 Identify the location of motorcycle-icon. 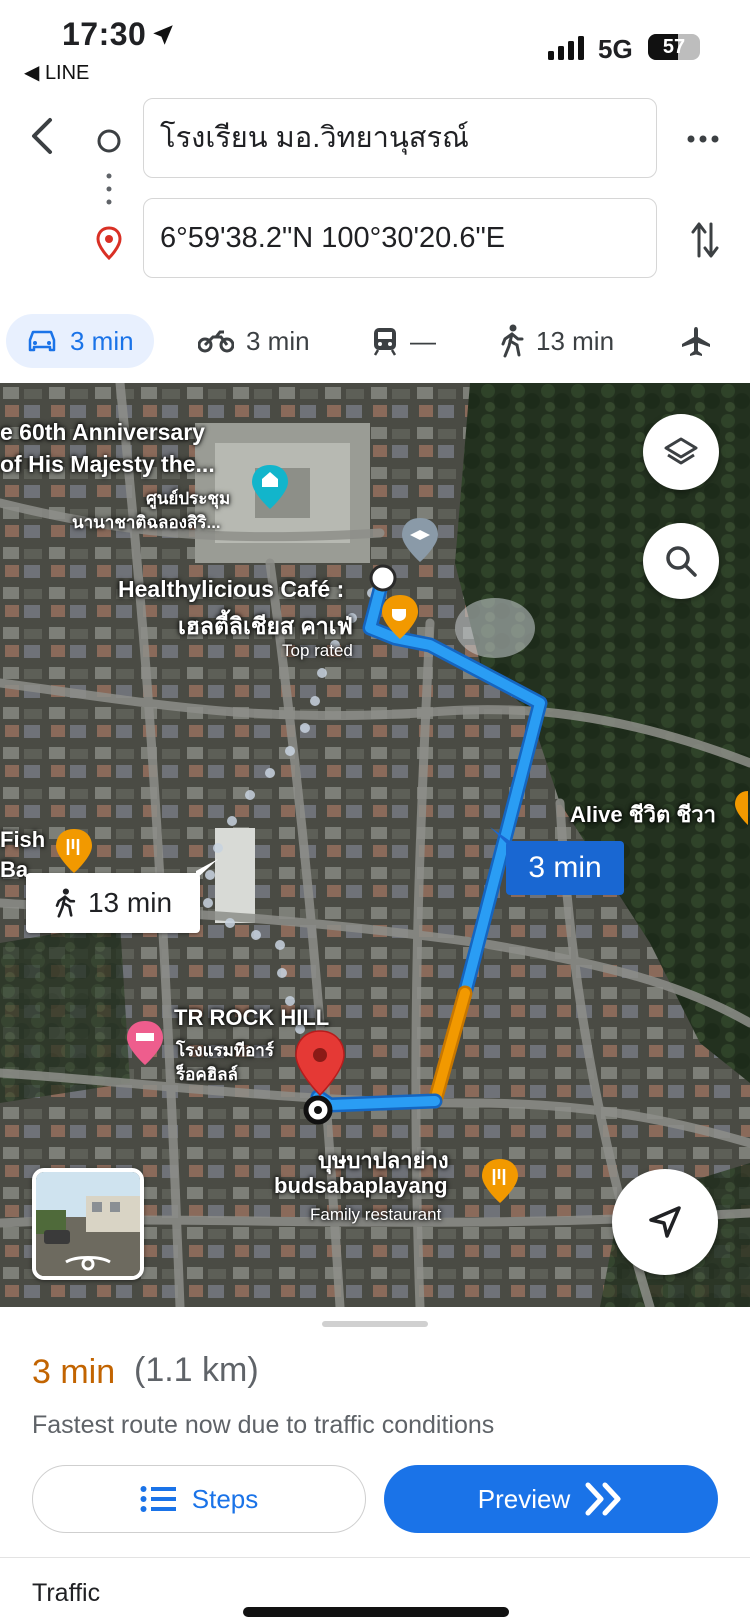
(216, 341).